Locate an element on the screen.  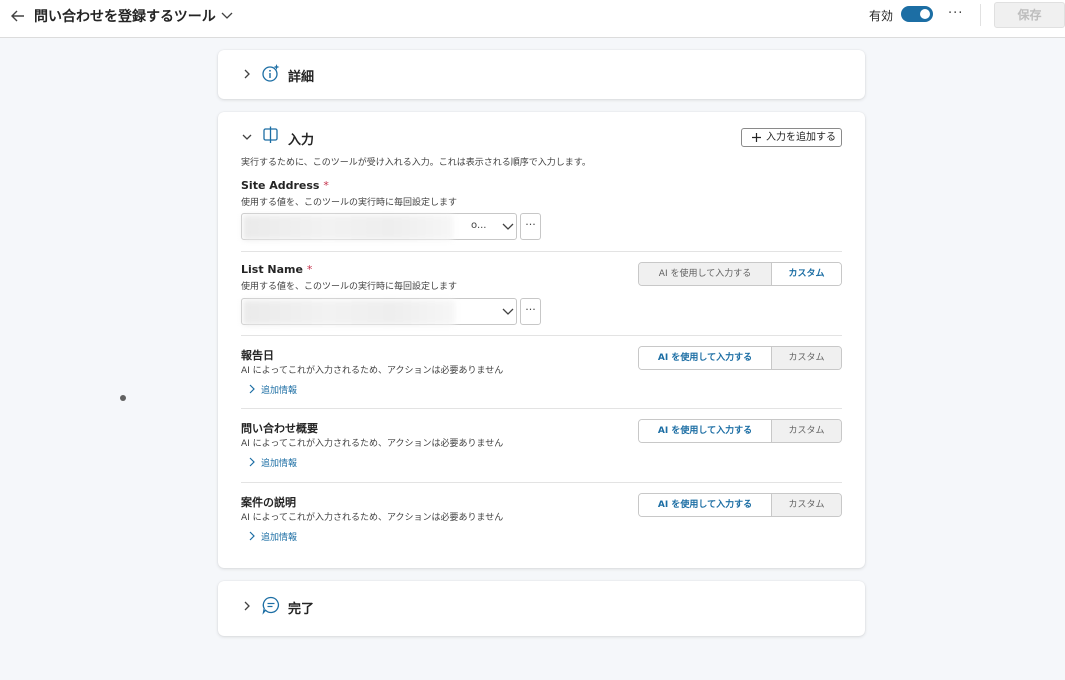
details-section: 詳細 is located at coordinates (541, 74).